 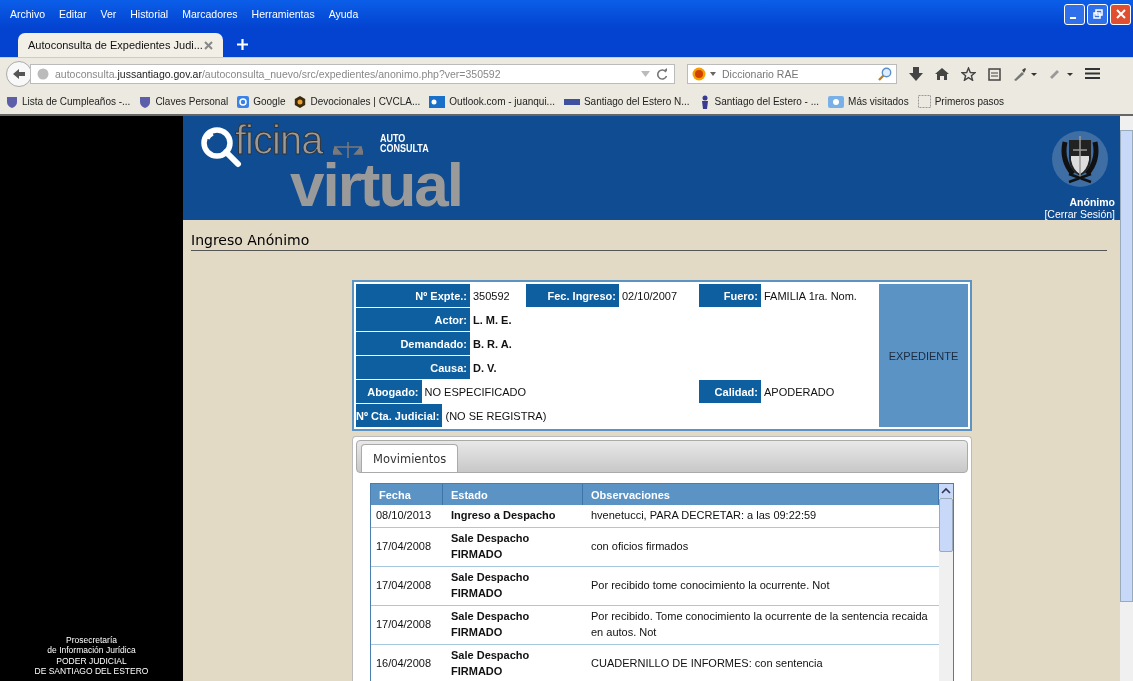 I want to click on logo-text: virtual, so click(x=376, y=185).